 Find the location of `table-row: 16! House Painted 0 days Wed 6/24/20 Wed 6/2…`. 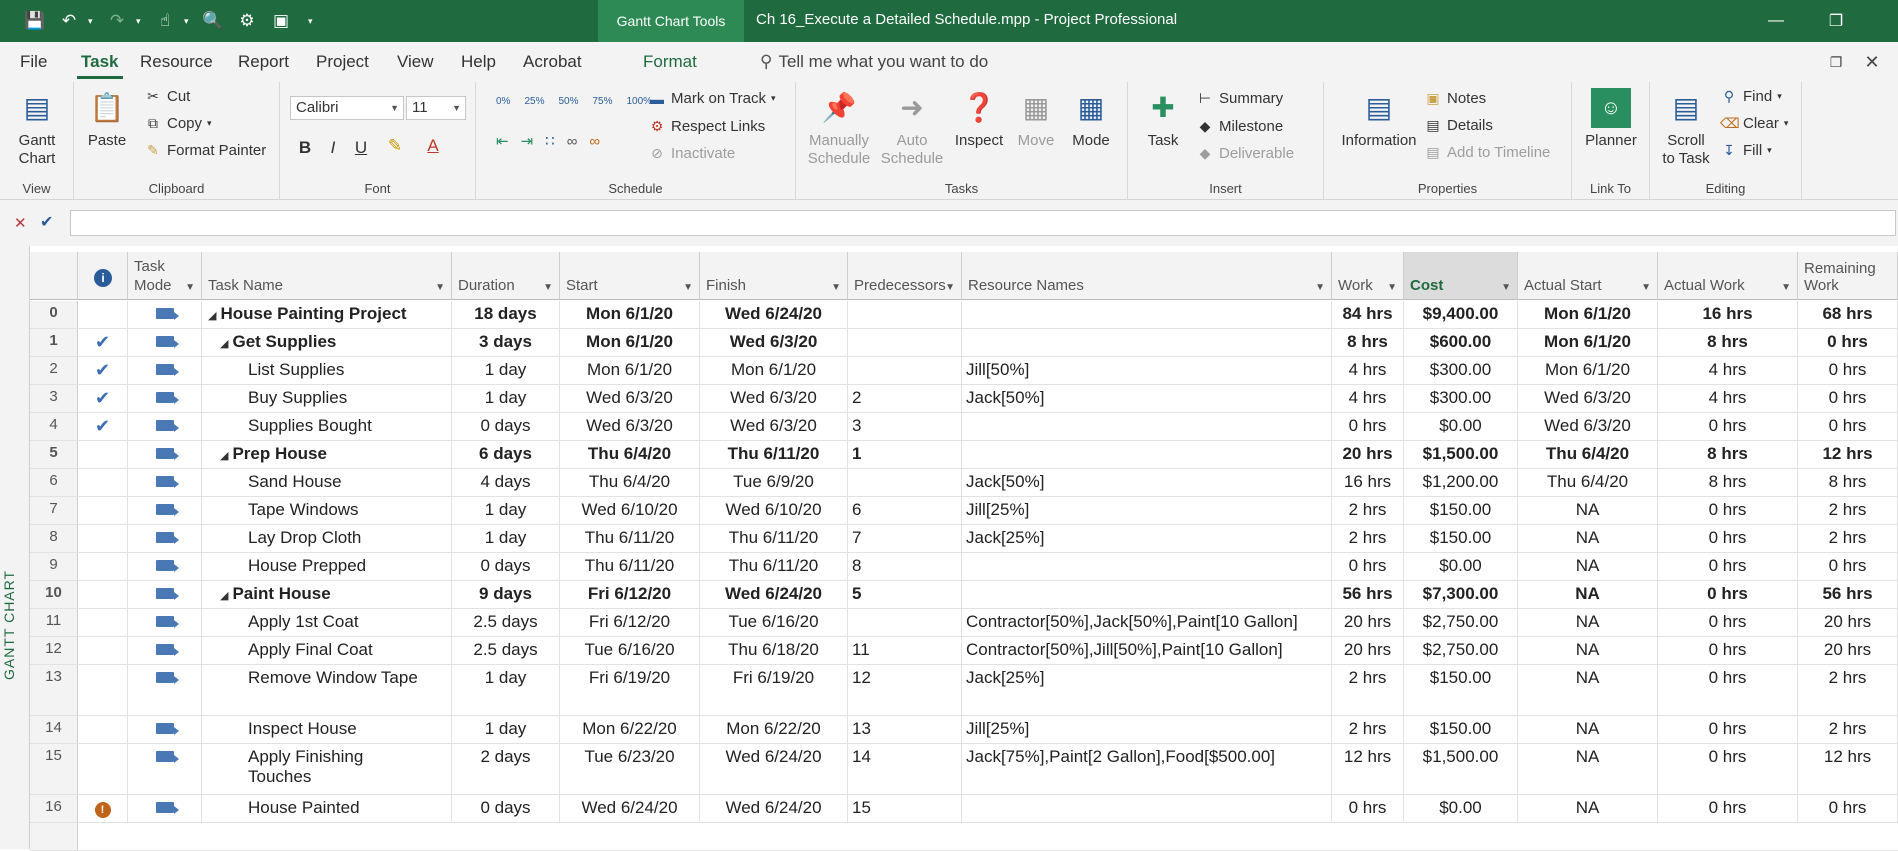

table-row: 16! House Painted 0 days Wed 6/24/20 Wed 6/2… is located at coordinates (964, 809).